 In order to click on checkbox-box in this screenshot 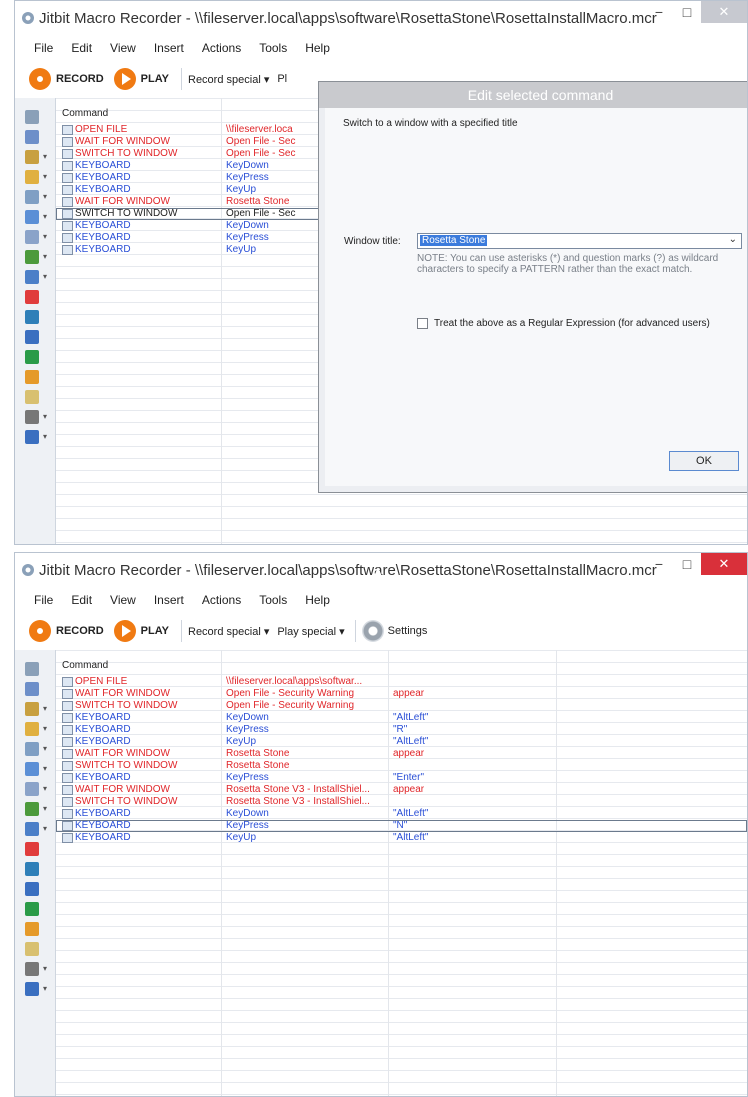, I will do `click(422, 323)`.